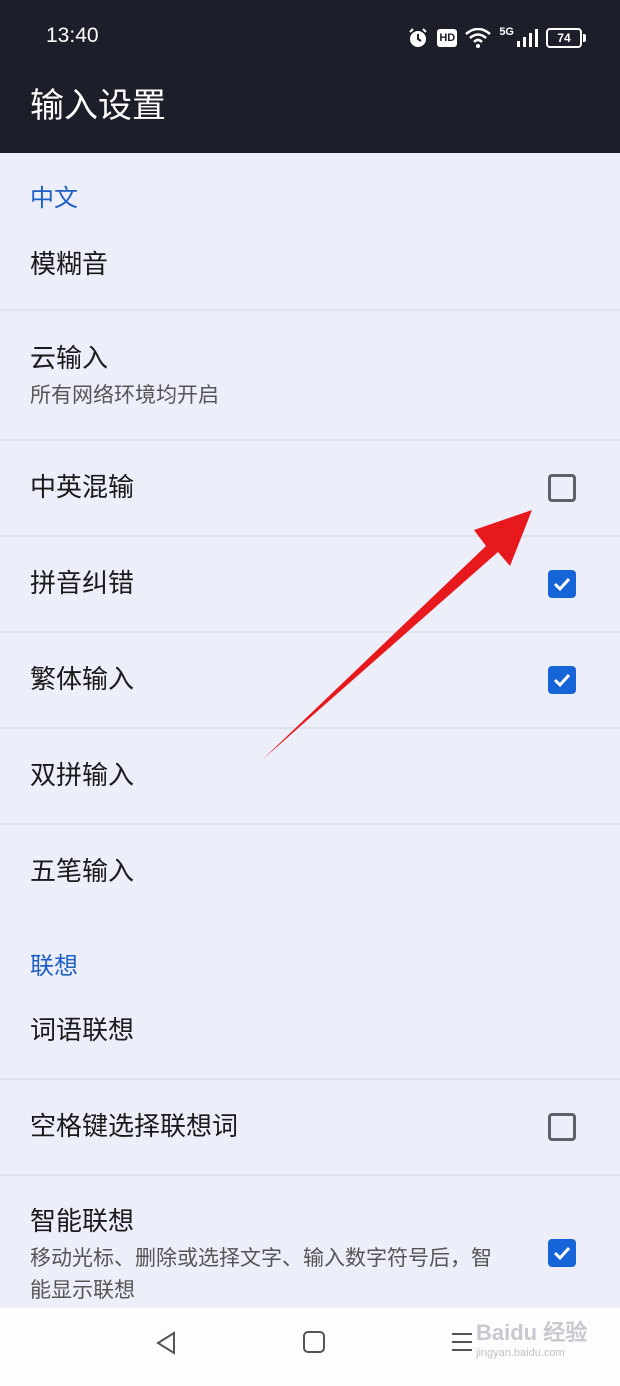  Describe the element at coordinates (462, 1344) in the screenshot. I see `menu-icon` at that location.